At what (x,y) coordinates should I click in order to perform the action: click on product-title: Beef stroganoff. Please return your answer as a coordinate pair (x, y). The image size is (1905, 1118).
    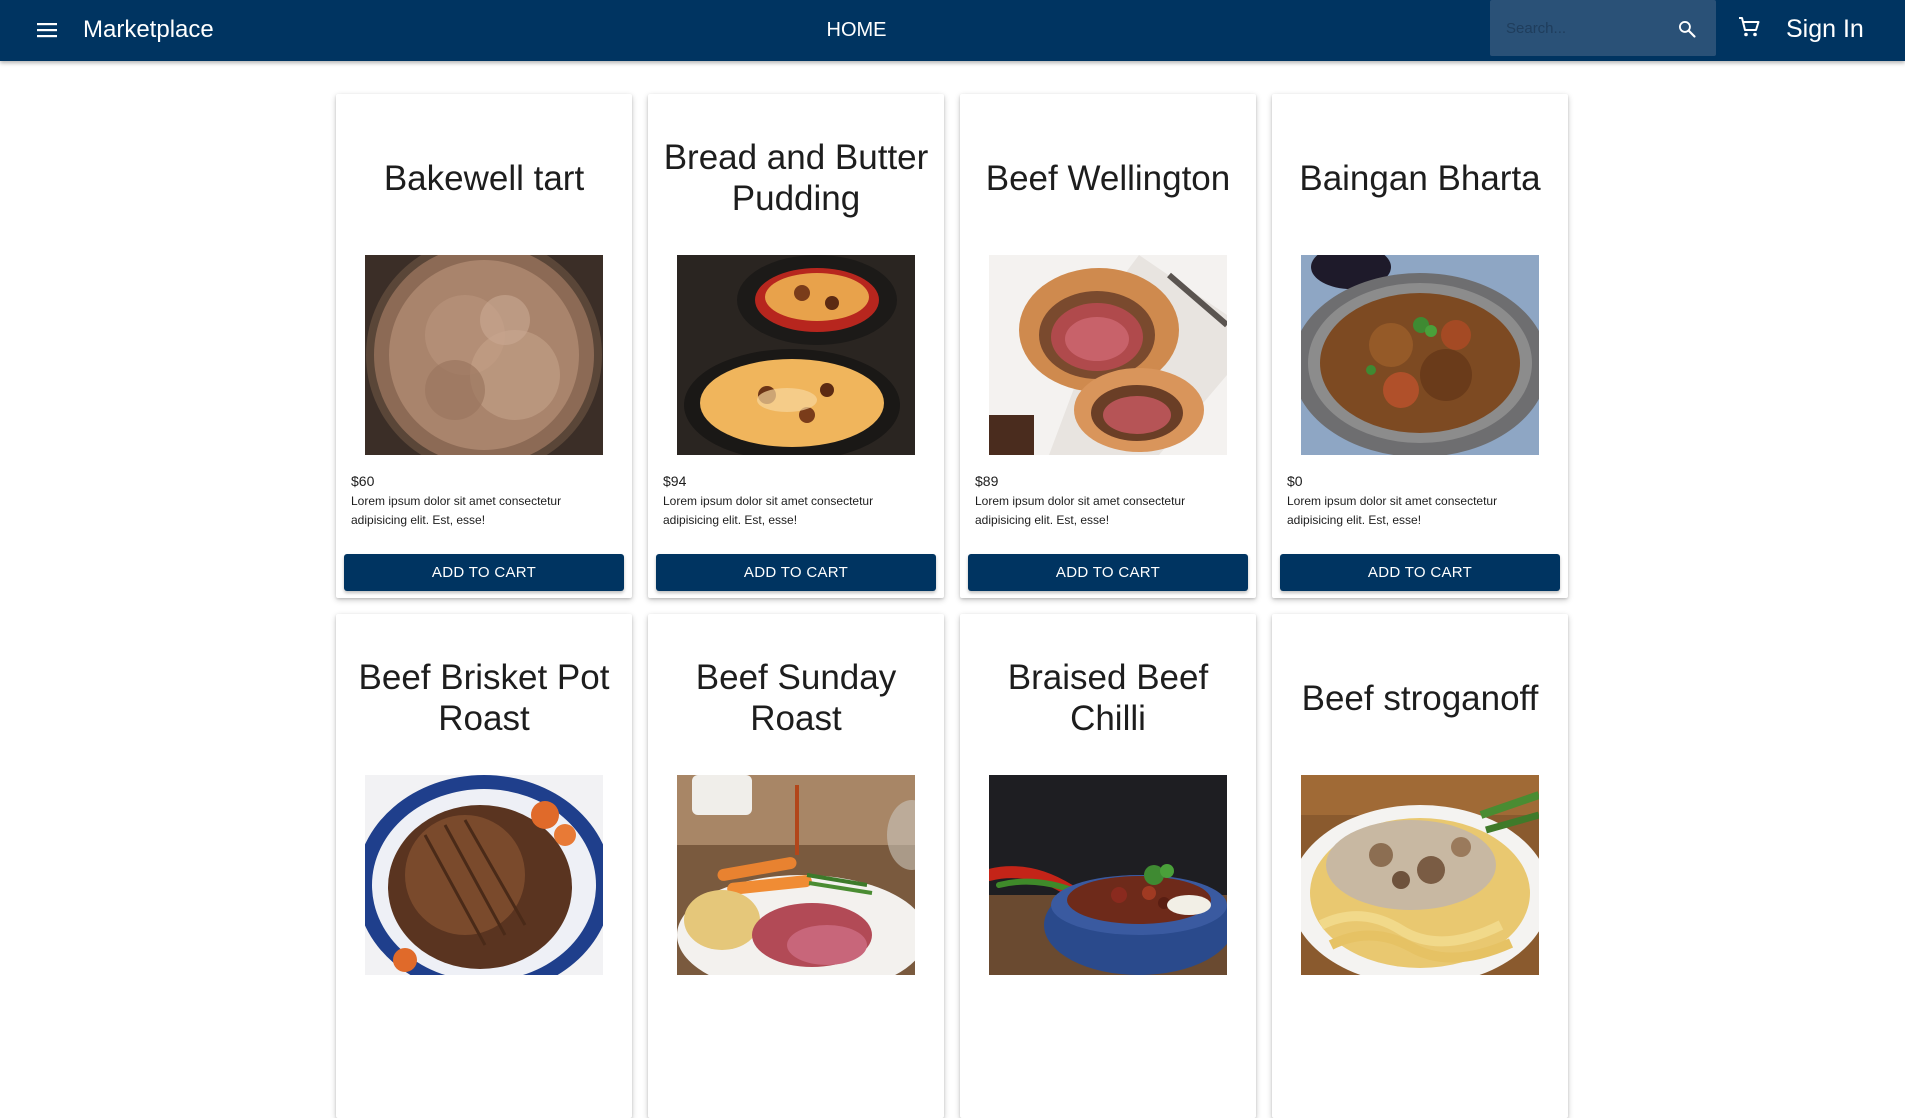
    Looking at the image, I should click on (1420, 698).